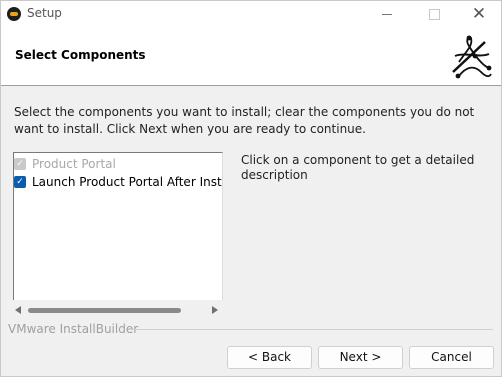  I want to click on app-icon, so click(14, 14).